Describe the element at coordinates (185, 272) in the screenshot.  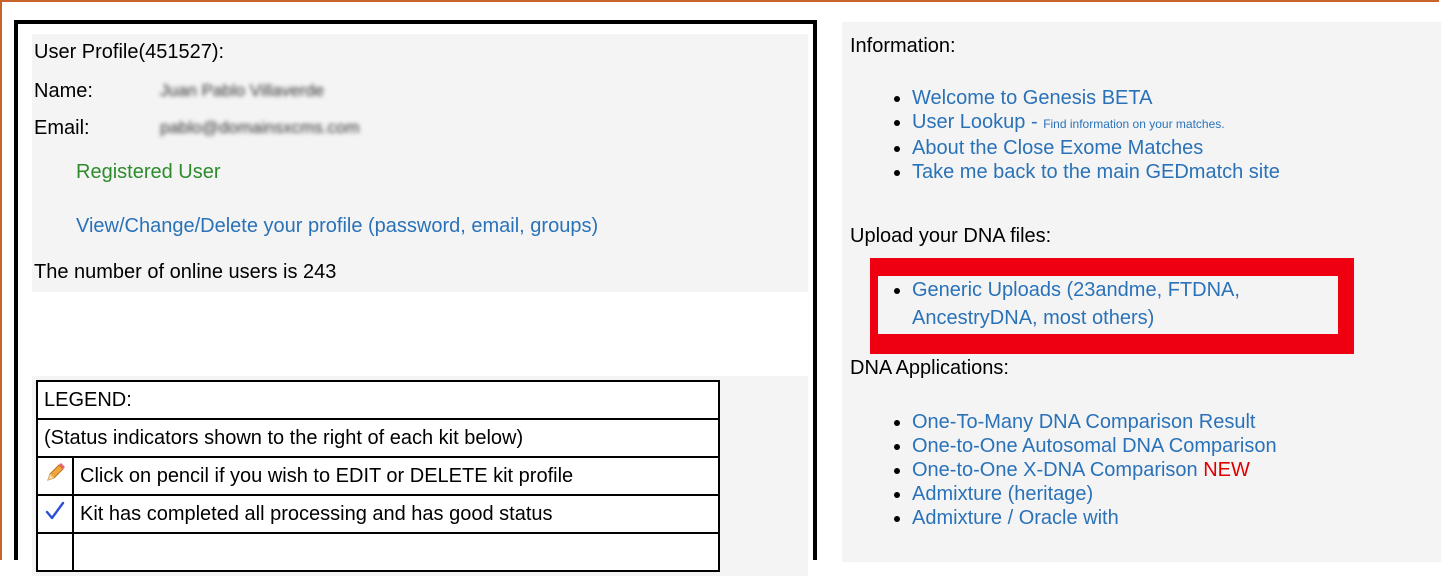
I see `online-users-count: The number of online users is 243` at that location.